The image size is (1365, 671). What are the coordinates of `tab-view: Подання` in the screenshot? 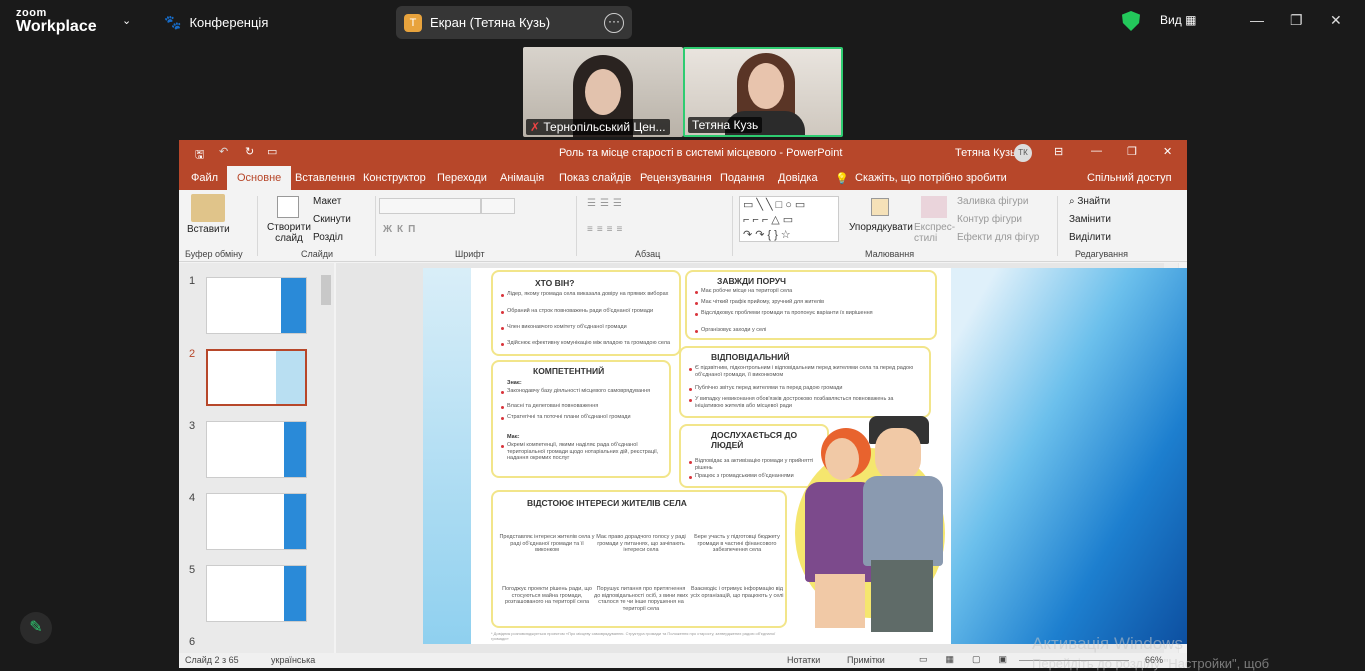 It's located at (742, 178).